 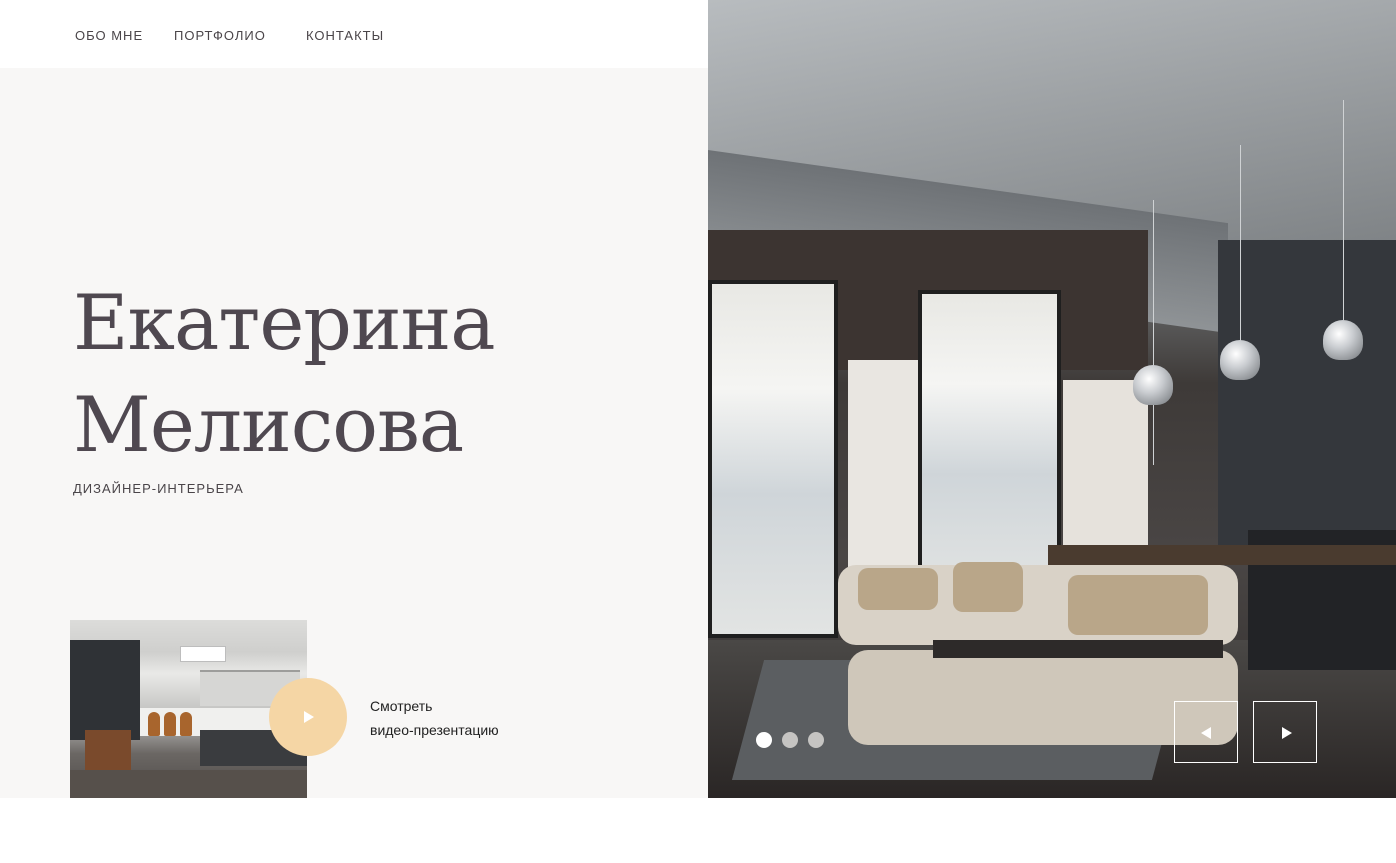 What do you see at coordinates (284, 322) in the screenshot?
I see `title-first-name: Екатерина` at bounding box center [284, 322].